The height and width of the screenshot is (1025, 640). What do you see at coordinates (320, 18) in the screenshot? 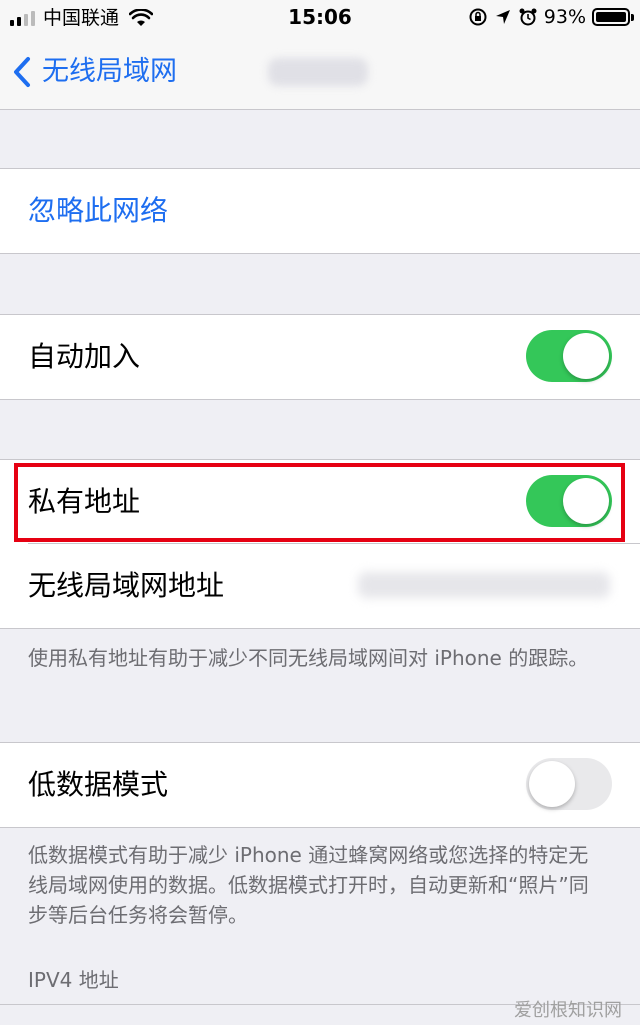
I see `status-bar: 中国联通 15:06 93%` at bounding box center [320, 18].